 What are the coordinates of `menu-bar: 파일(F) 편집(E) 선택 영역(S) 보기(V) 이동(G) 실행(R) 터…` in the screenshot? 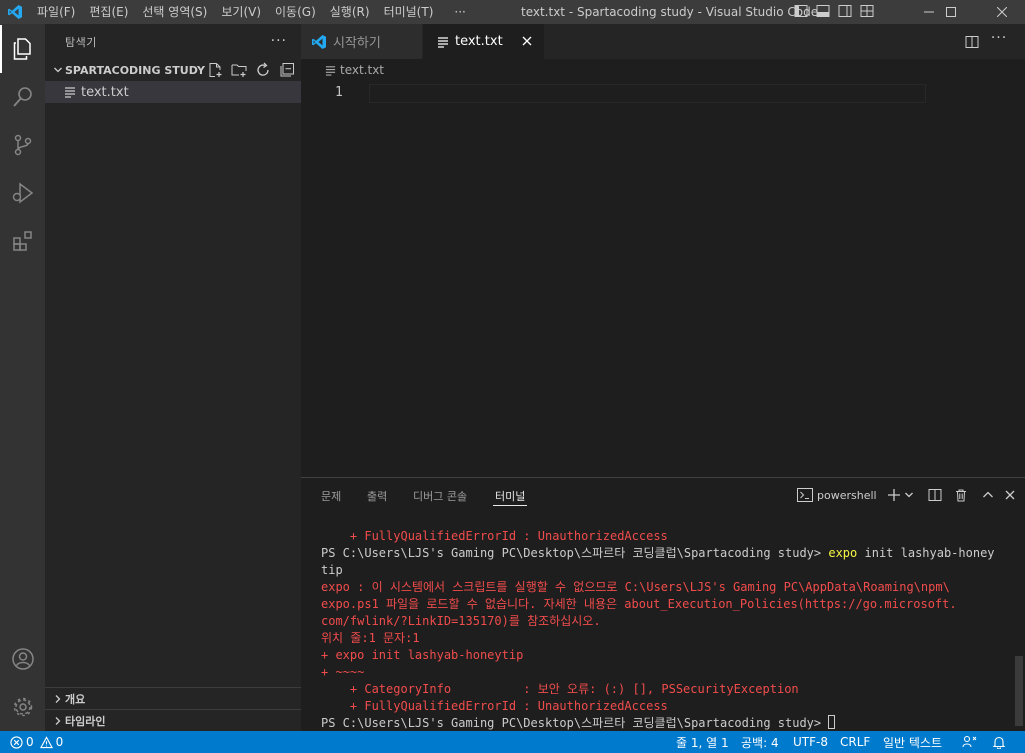 It's located at (251, 12).